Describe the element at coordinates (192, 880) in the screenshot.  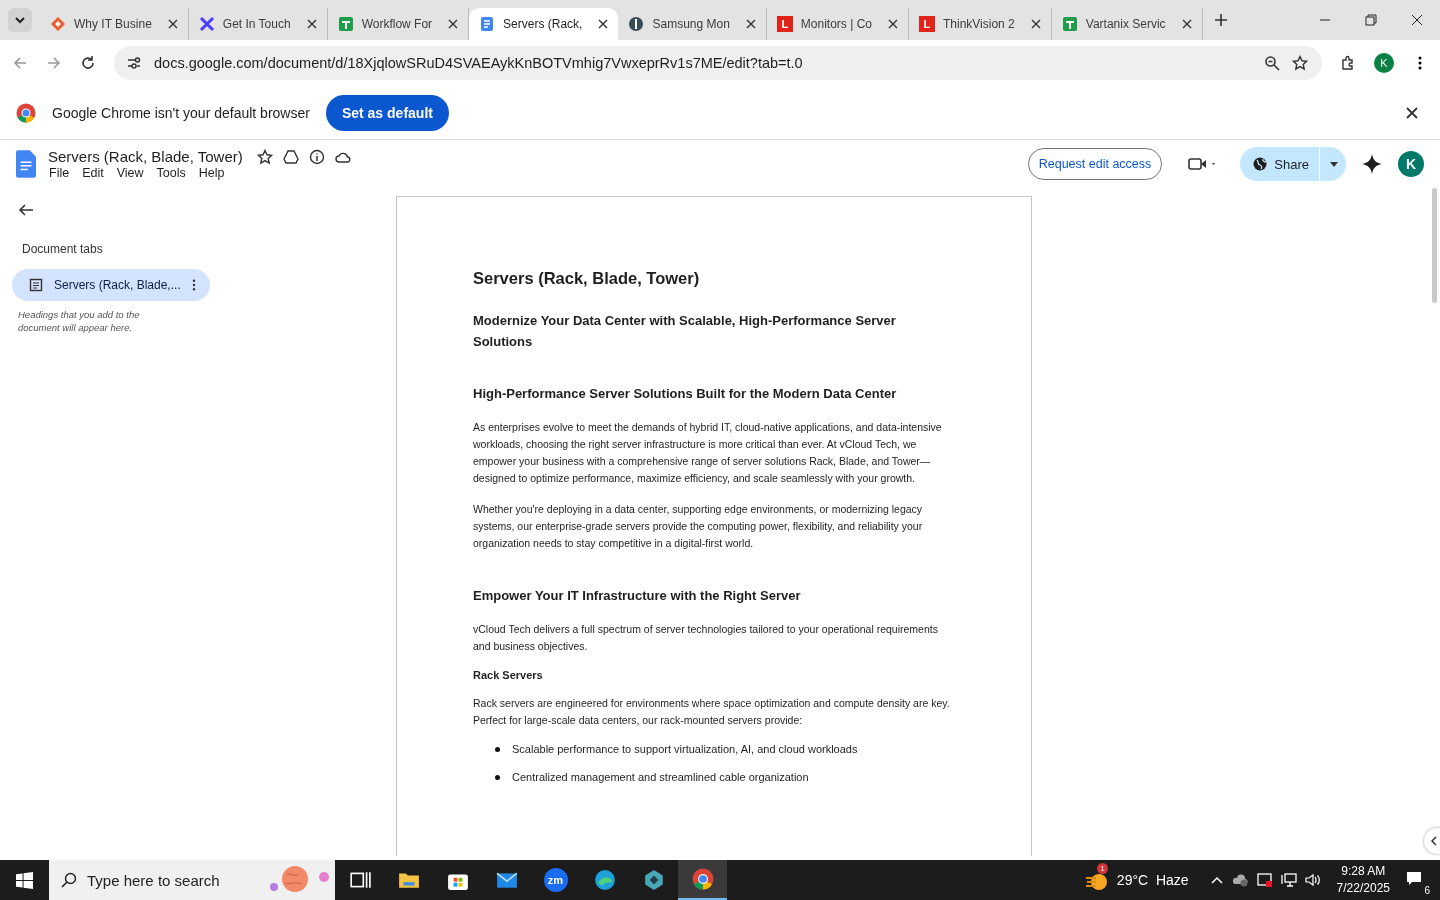
I see `taskbar-search-field: Type here to search` at that location.